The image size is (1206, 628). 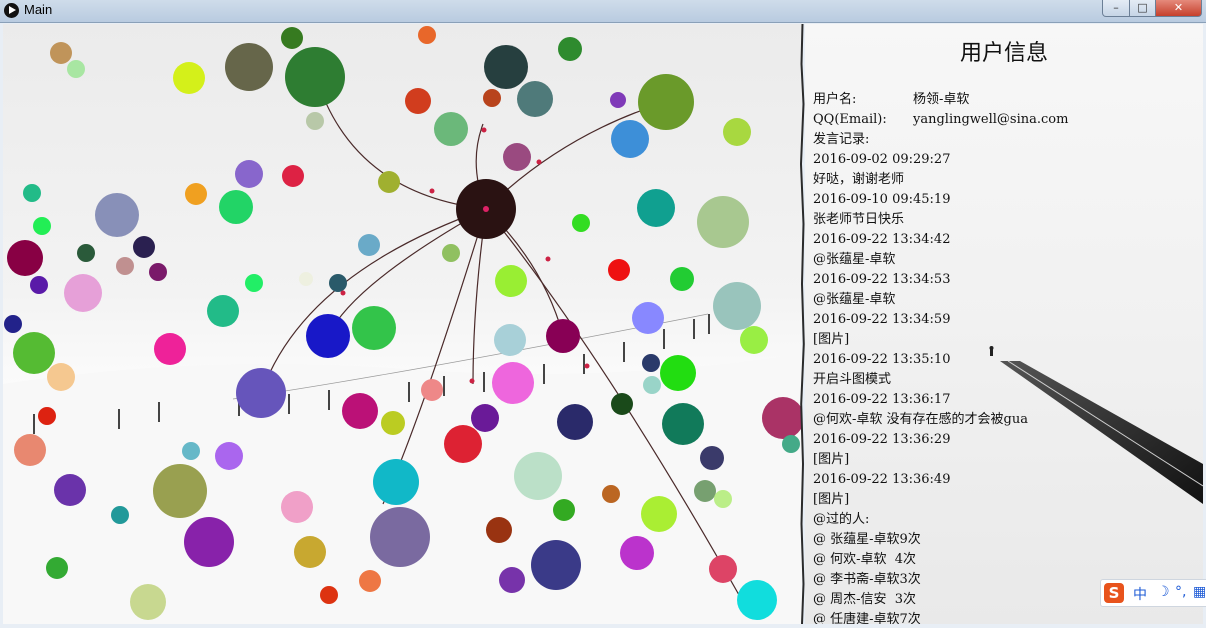 I want to click on ime-mode-chinese: 中, so click(x=1140, y=594).